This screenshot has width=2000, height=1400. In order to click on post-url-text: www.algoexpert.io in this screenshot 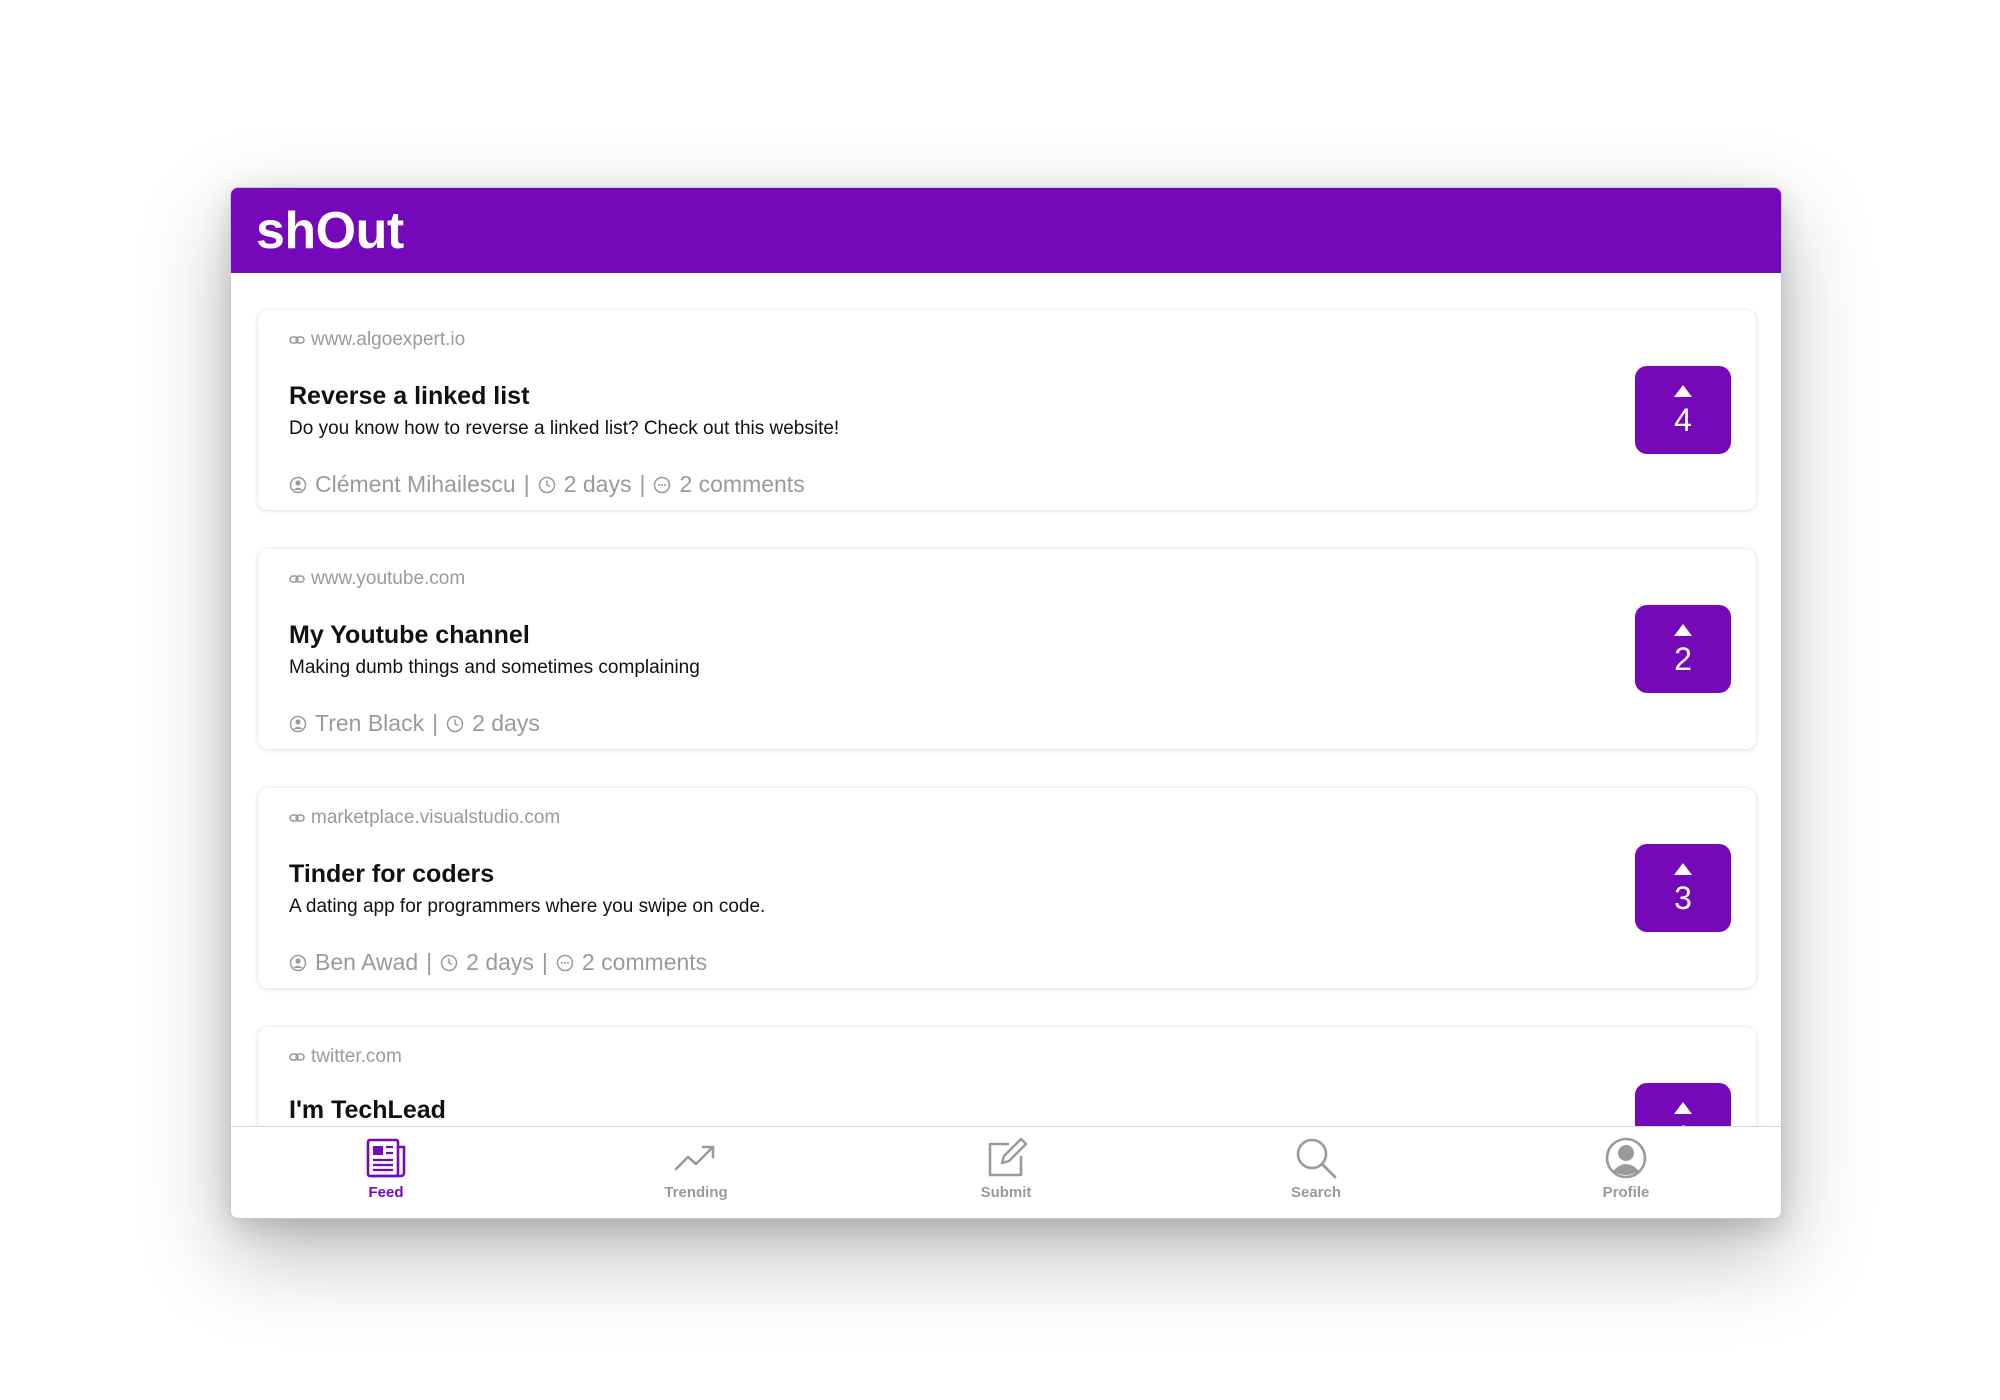, I will do `click(388, 340)`.